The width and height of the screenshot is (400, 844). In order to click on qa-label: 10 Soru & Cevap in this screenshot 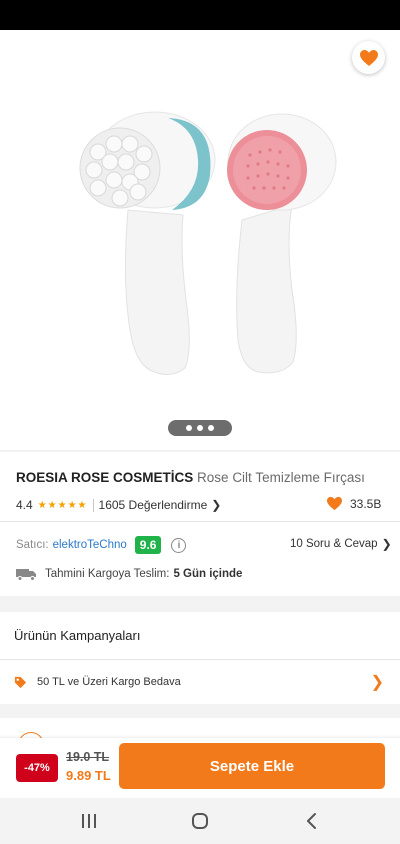, I will do `click(334, 544)`.